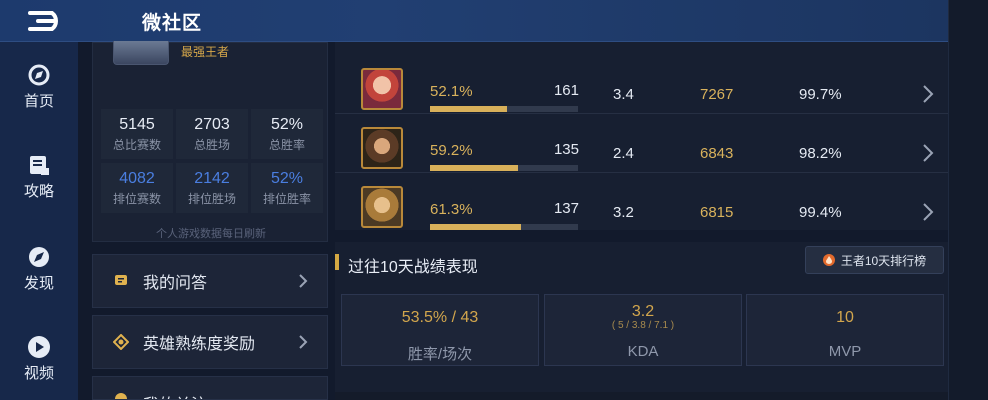 The height and width of the screenshot is (400, 988). I want to click on left-nav: 首页 攻略 发现 视频, so click(39, 221).